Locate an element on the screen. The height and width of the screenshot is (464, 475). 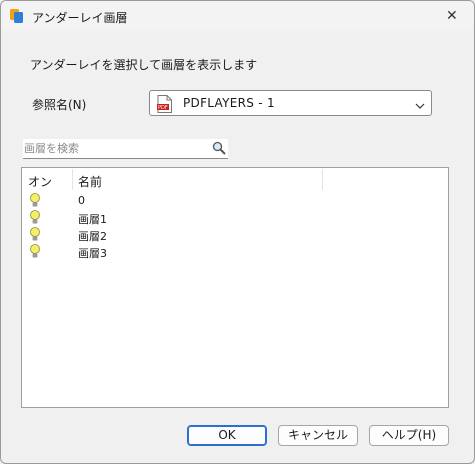
layer-search-box is located at coordinates (125, 149).